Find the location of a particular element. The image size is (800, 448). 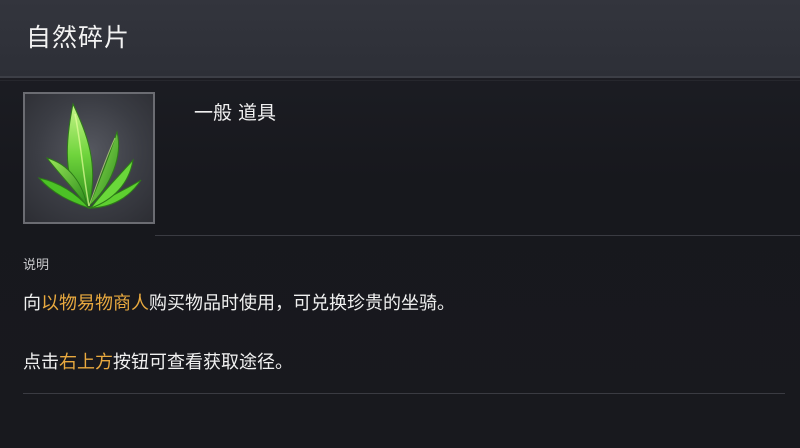

description-text: 点击 is located at coordinates (41, 362).